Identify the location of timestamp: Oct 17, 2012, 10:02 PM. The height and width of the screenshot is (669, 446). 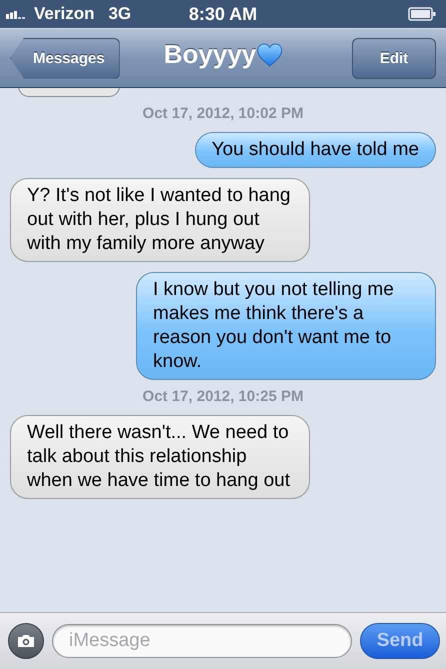
(223, 113).